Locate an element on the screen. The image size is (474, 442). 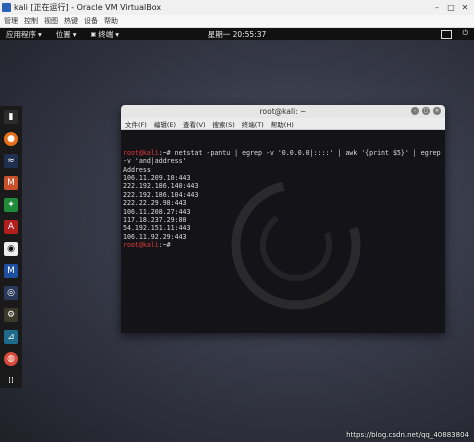
terminal-menu-edit: 编辑(E) is located at coordinates (165, 124).